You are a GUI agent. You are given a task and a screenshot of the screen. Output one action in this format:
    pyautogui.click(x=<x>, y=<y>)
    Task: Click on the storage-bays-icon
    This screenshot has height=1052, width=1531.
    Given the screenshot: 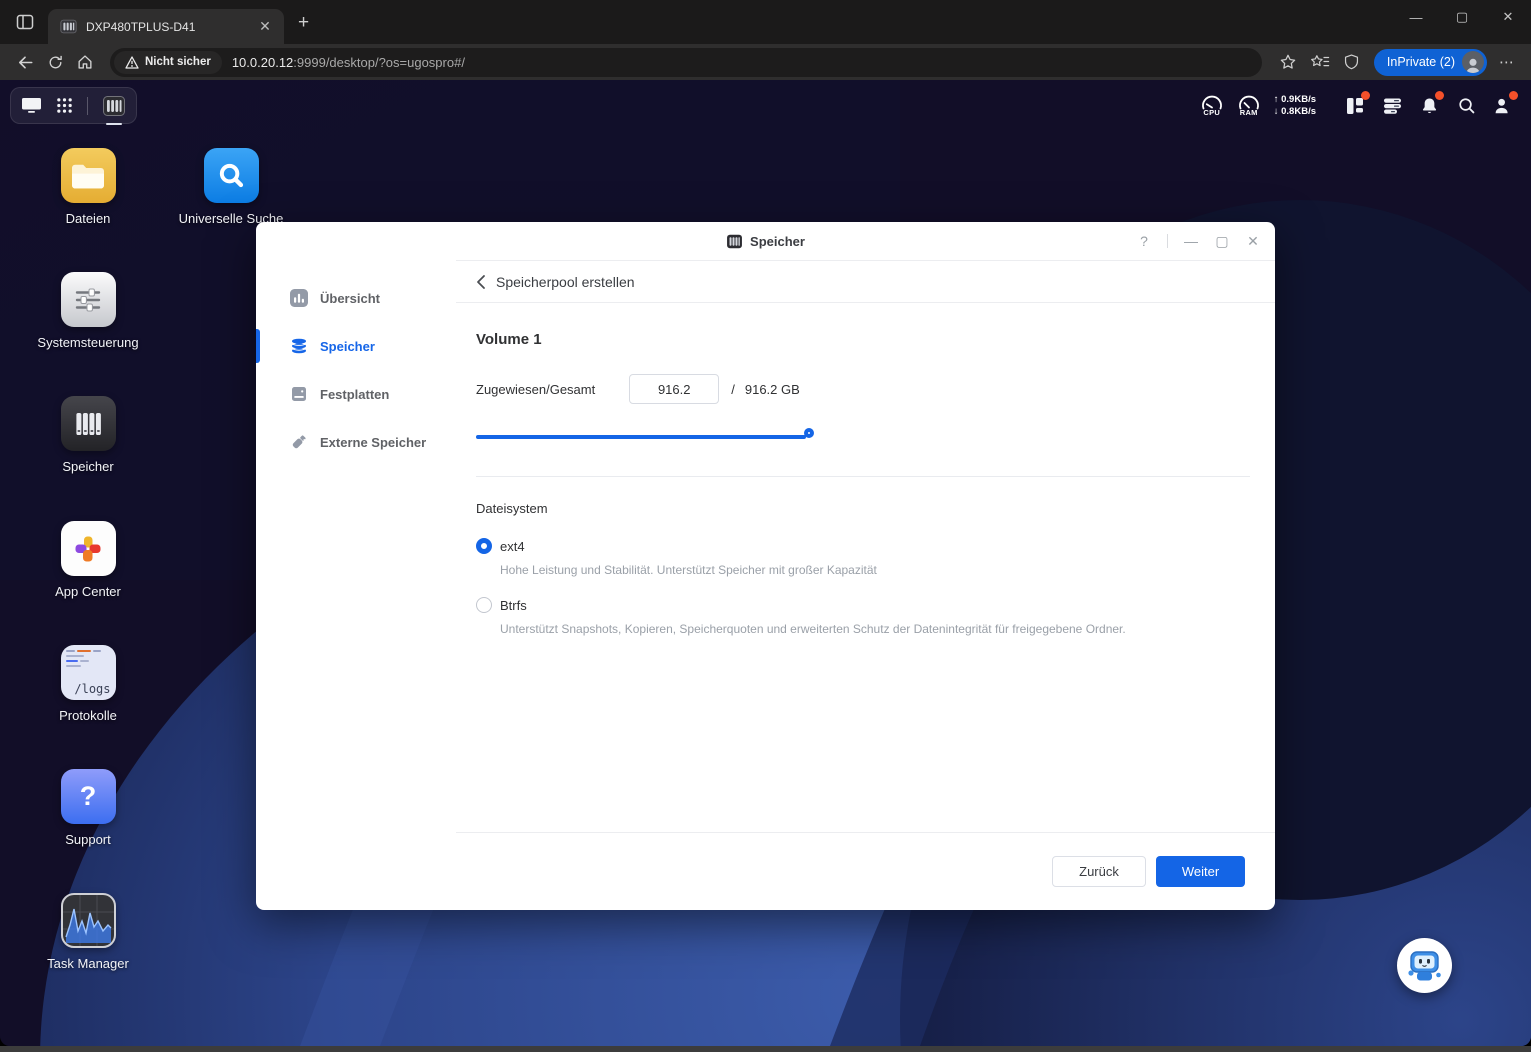 What is the action you would take?
    pyautogui.click(x=88, y=423)
    